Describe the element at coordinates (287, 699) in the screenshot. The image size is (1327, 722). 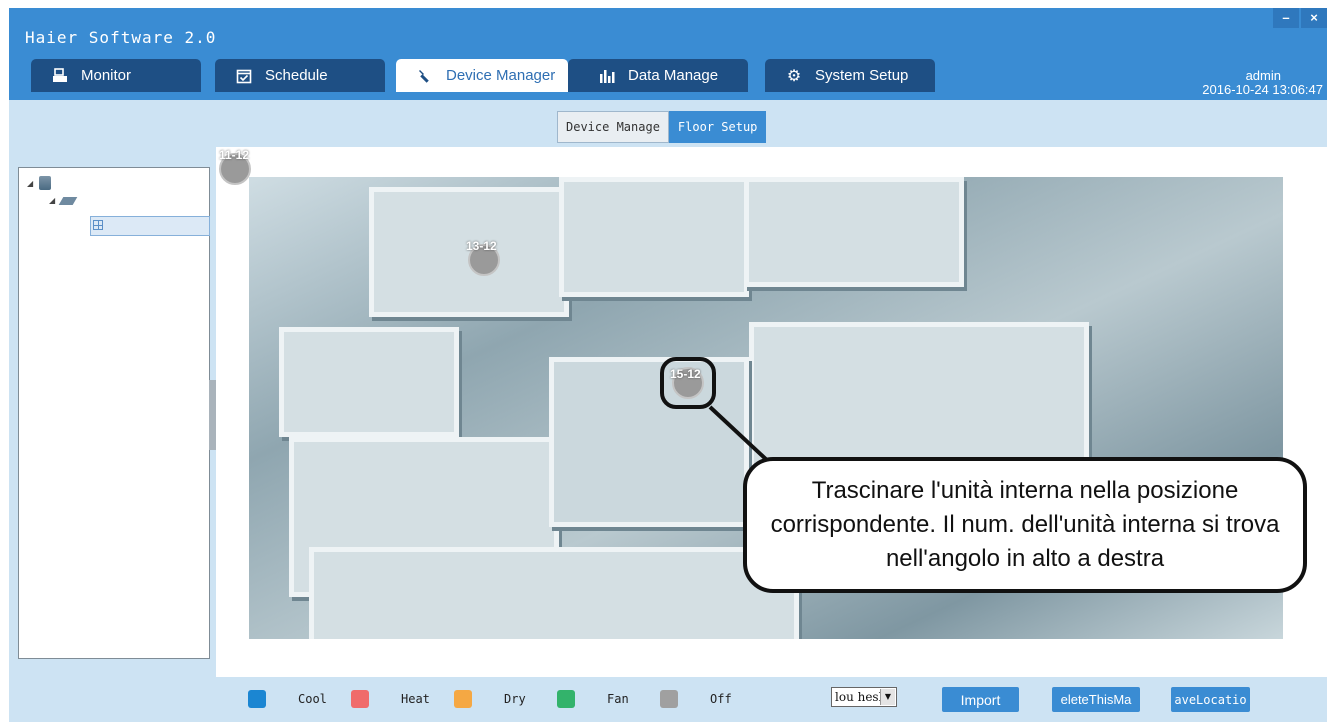
I see `legend-cool: Cool` at that location.